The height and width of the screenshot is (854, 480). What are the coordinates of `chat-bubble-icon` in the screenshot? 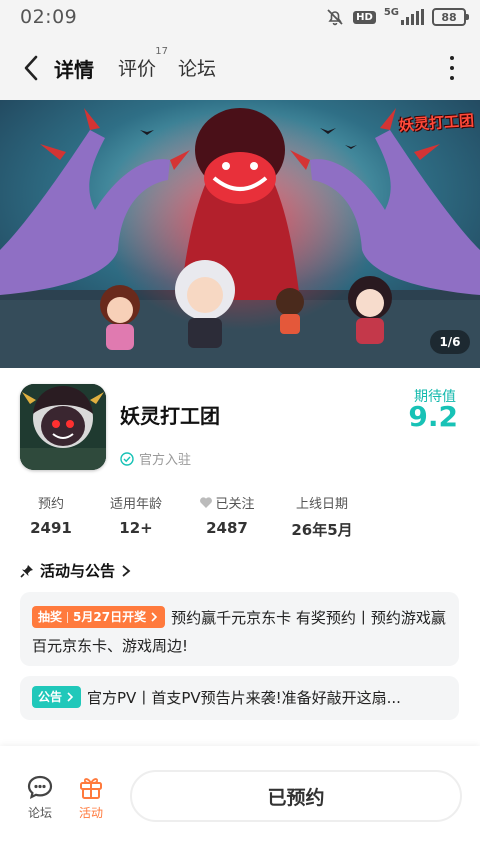 It's located at (40, 787).